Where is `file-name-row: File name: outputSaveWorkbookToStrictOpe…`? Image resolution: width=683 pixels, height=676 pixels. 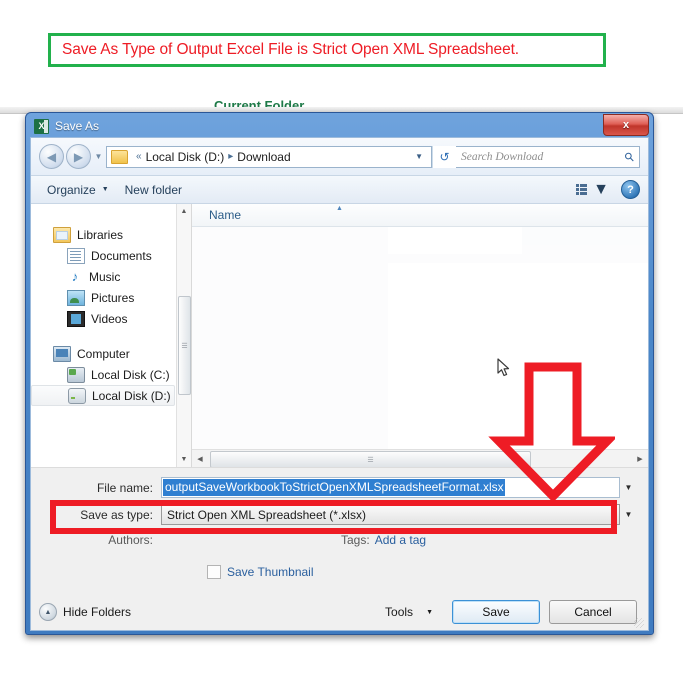
file-name-row: File name: outputSaveWorkbookToStrictOpe… is located at coordinates (339, 487).